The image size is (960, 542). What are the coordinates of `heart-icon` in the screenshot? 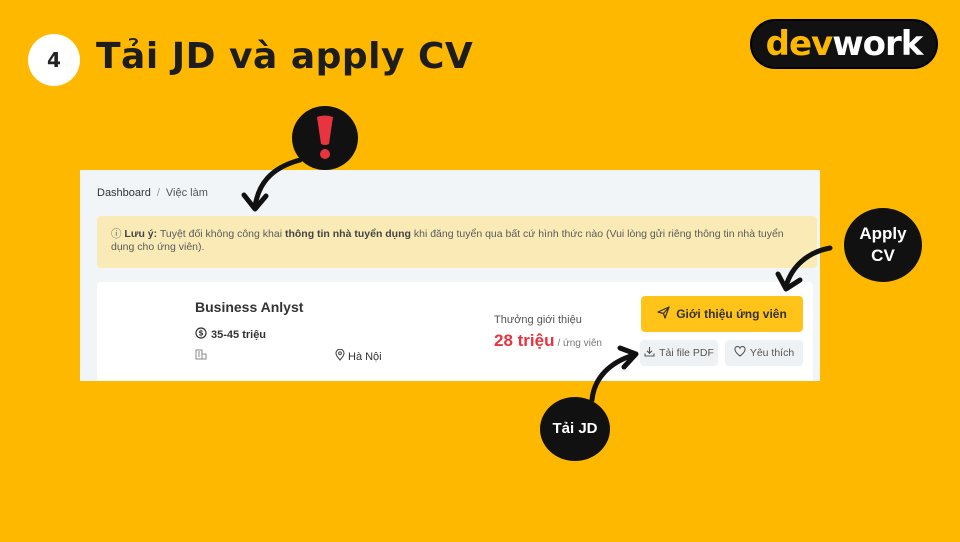 It's located at (740, 352).